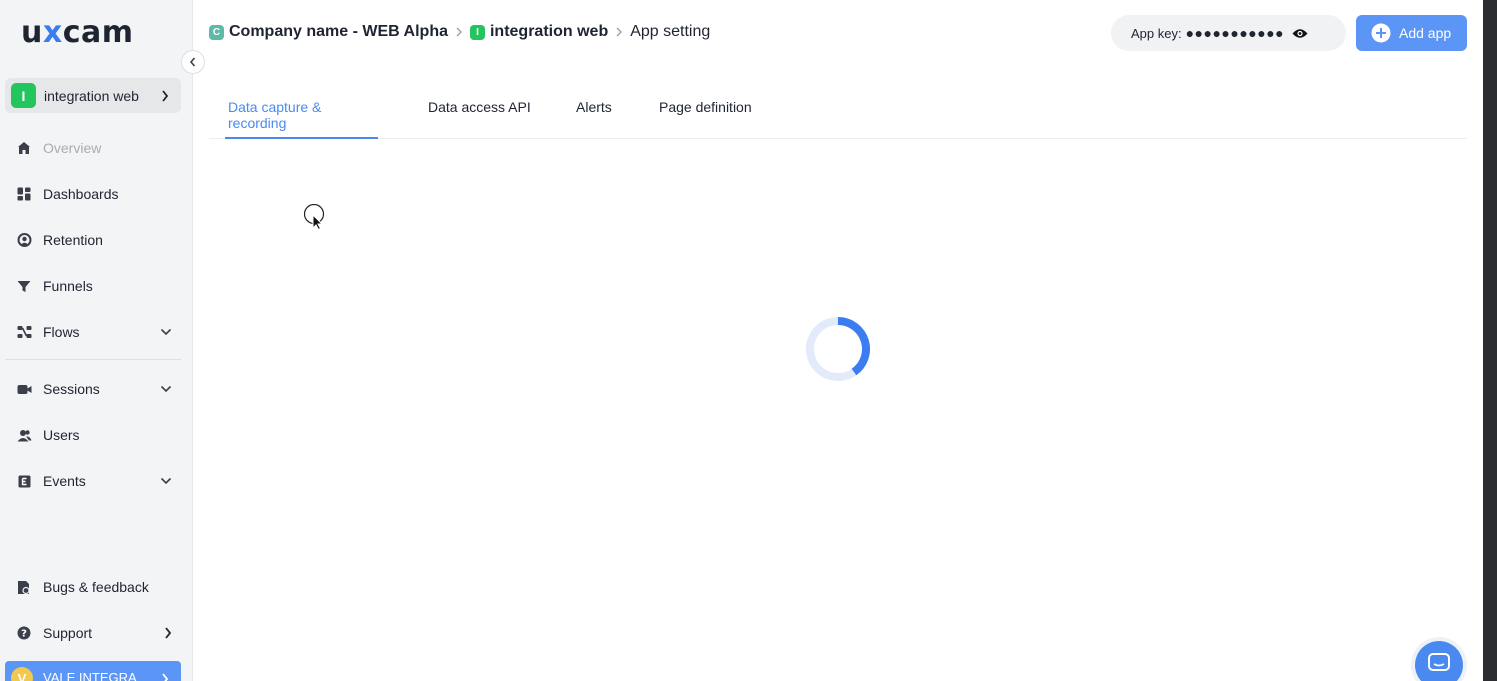 This screenshot has width=1497, height=681. What do you see at coordinates (64, 481) in the screenshot?
I see `sidebar-item-label: Events` at bounding box center [64, 481].